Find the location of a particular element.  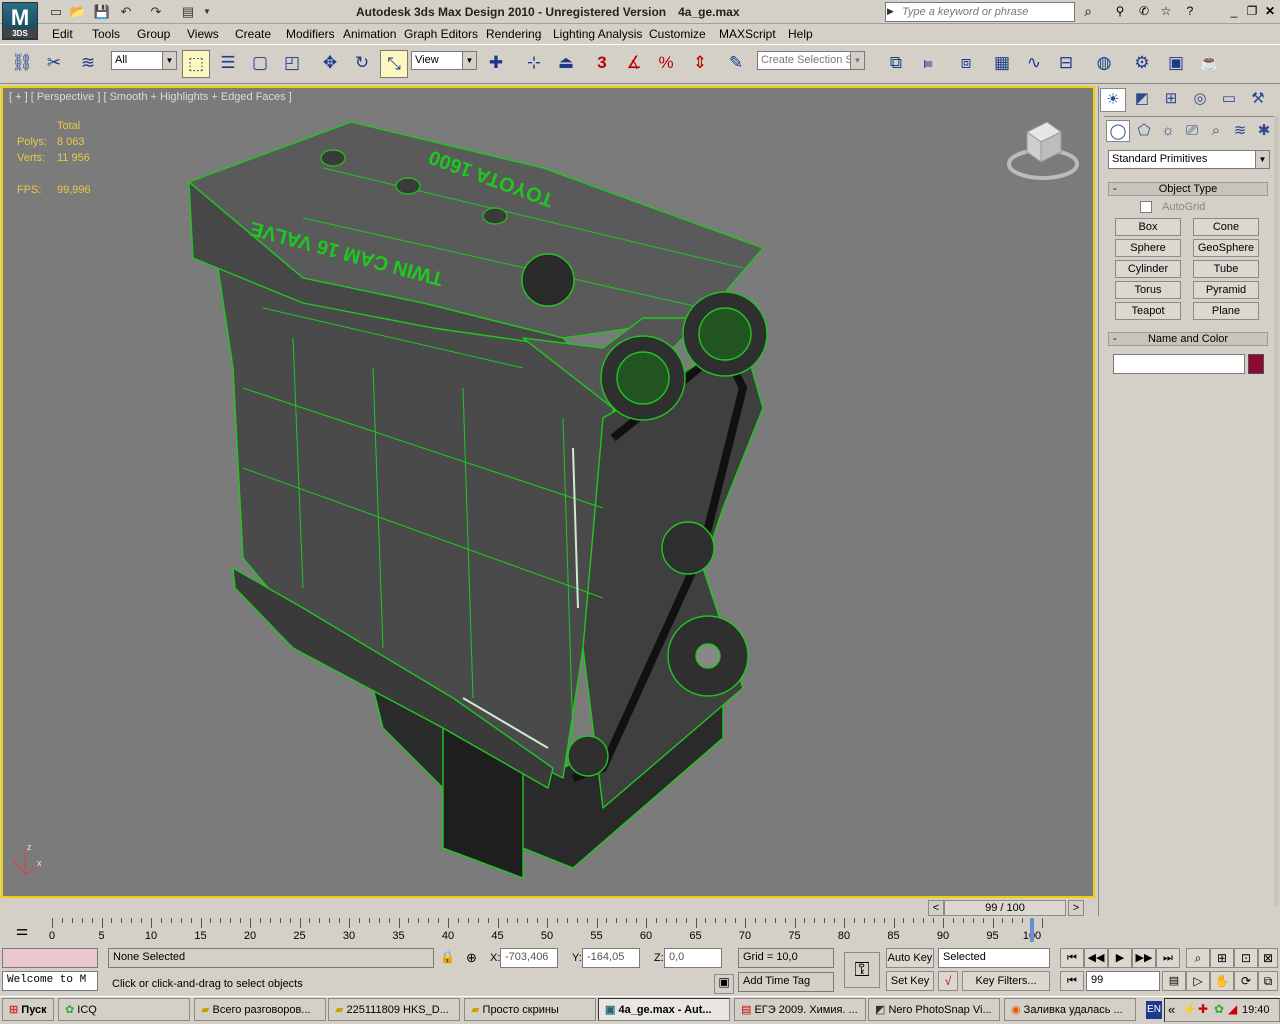

time-tag-icon: ▣ is located at coordinates (724, 984).